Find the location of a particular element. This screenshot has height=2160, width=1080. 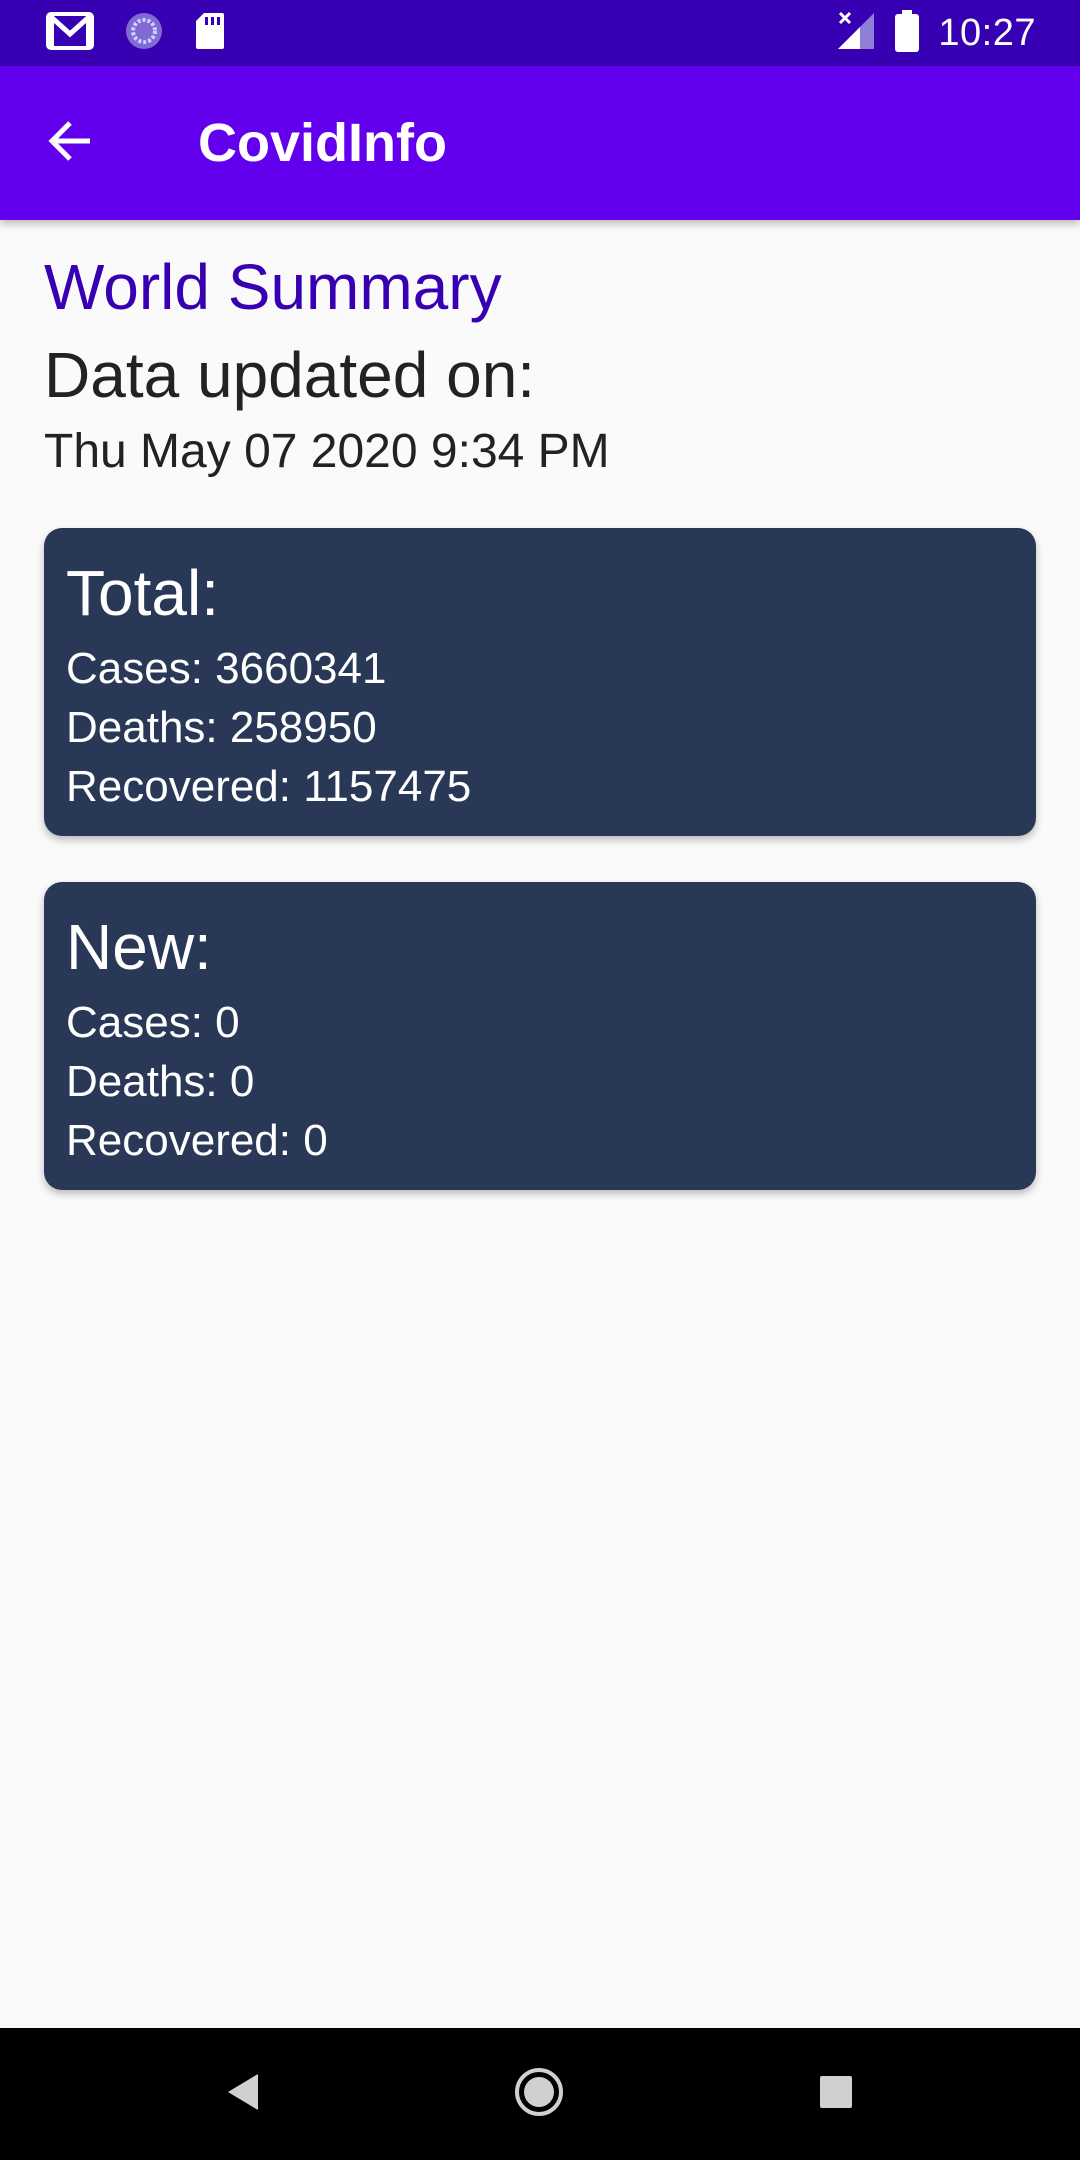

arrow-back-icon is located at coordinates (70, 143).